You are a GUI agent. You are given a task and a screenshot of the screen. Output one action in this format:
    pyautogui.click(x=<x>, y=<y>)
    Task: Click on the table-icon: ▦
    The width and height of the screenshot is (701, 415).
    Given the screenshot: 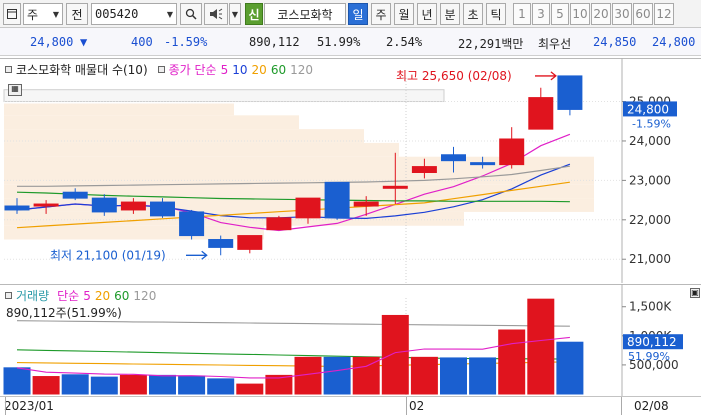 What is the action you would take?
    pyautogui.click(x=15, y=90)
    